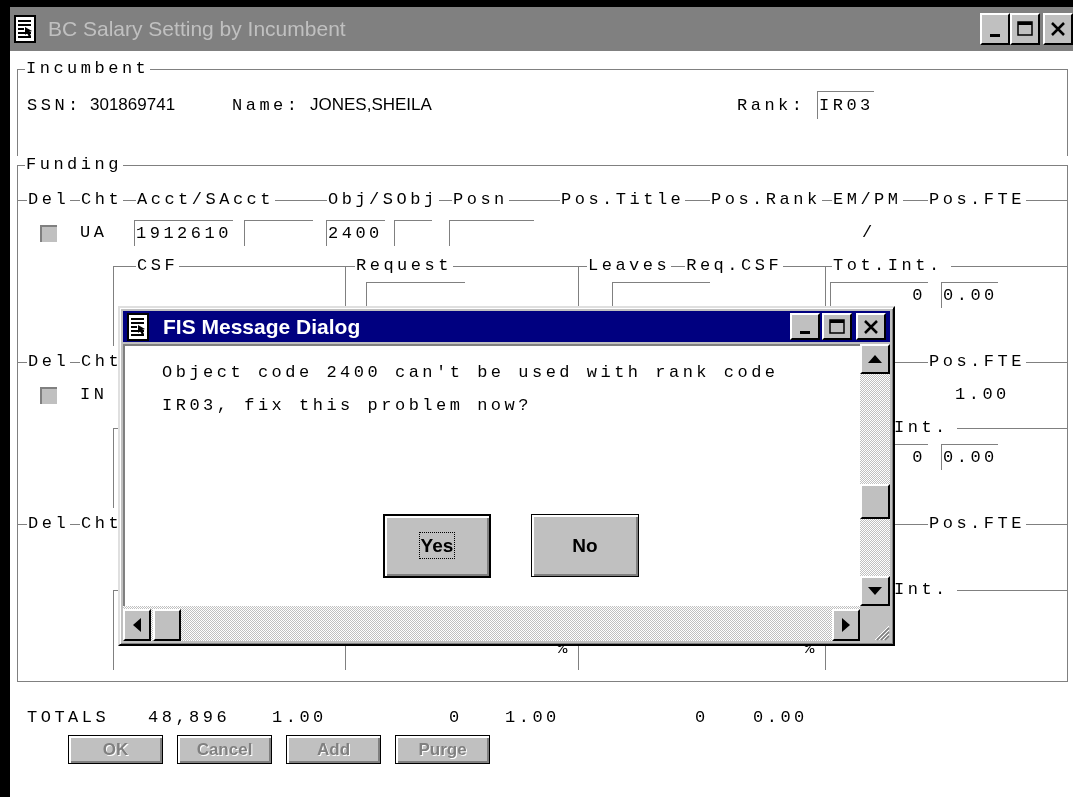  I want to click on scroll-up-button, so click(875, 359).